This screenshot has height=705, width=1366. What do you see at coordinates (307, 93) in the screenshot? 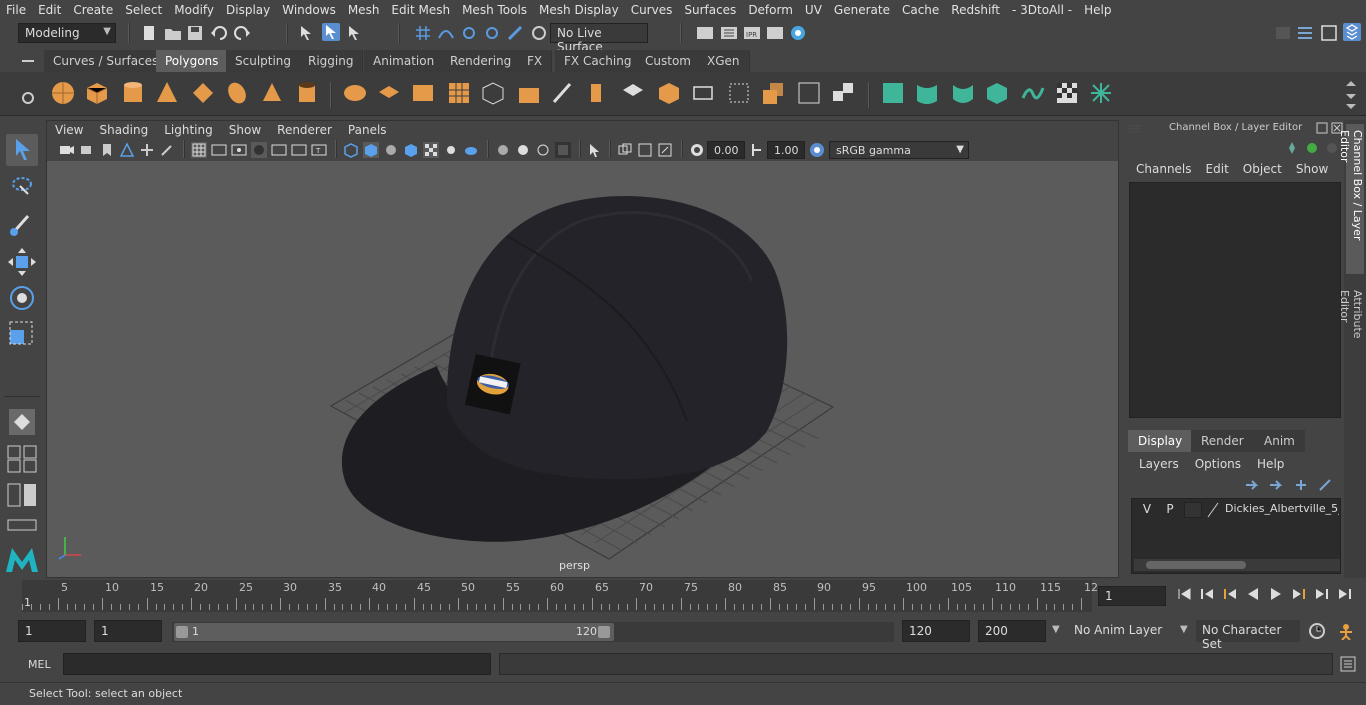
I see `poly-pipe-icon` at bounding box center [307, 93].